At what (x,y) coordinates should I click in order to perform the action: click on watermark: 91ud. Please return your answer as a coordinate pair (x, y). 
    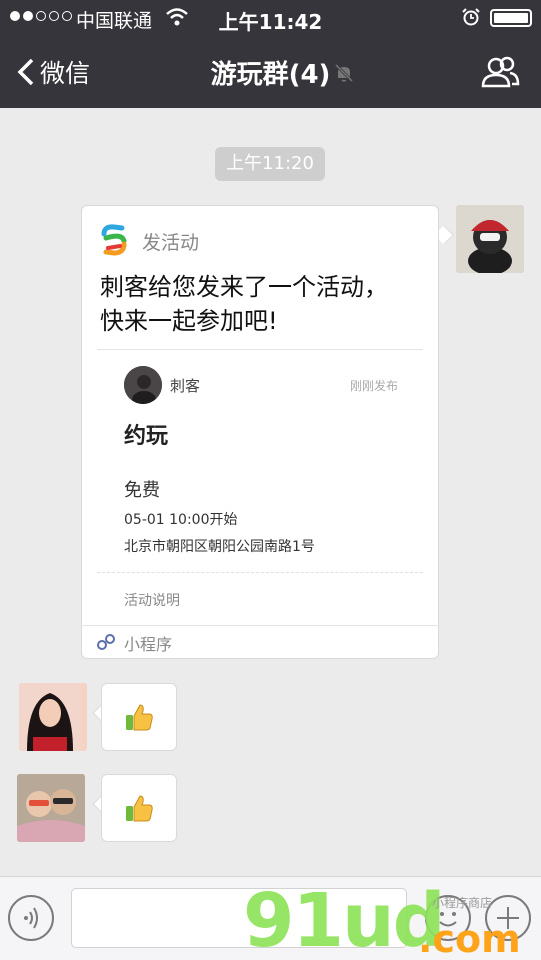
    Looking at the image, I should click on (344, 919).